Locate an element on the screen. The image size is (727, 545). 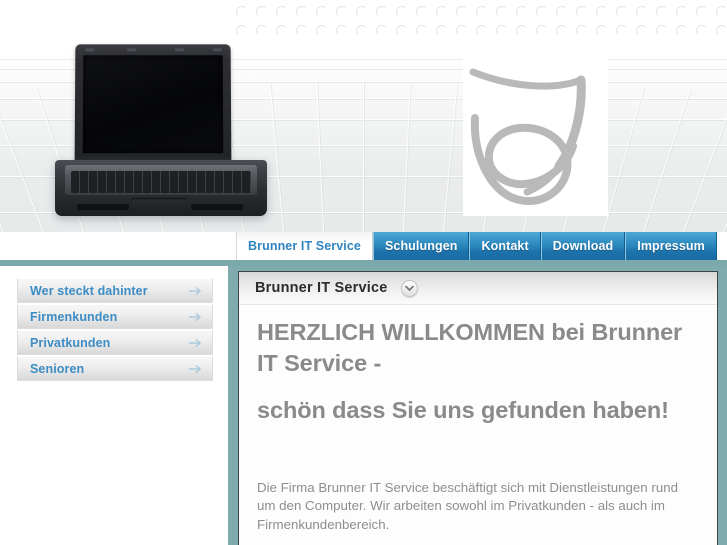
sidebar-item-label: Wer steckt dahinter is located at coordinates (89, 290).